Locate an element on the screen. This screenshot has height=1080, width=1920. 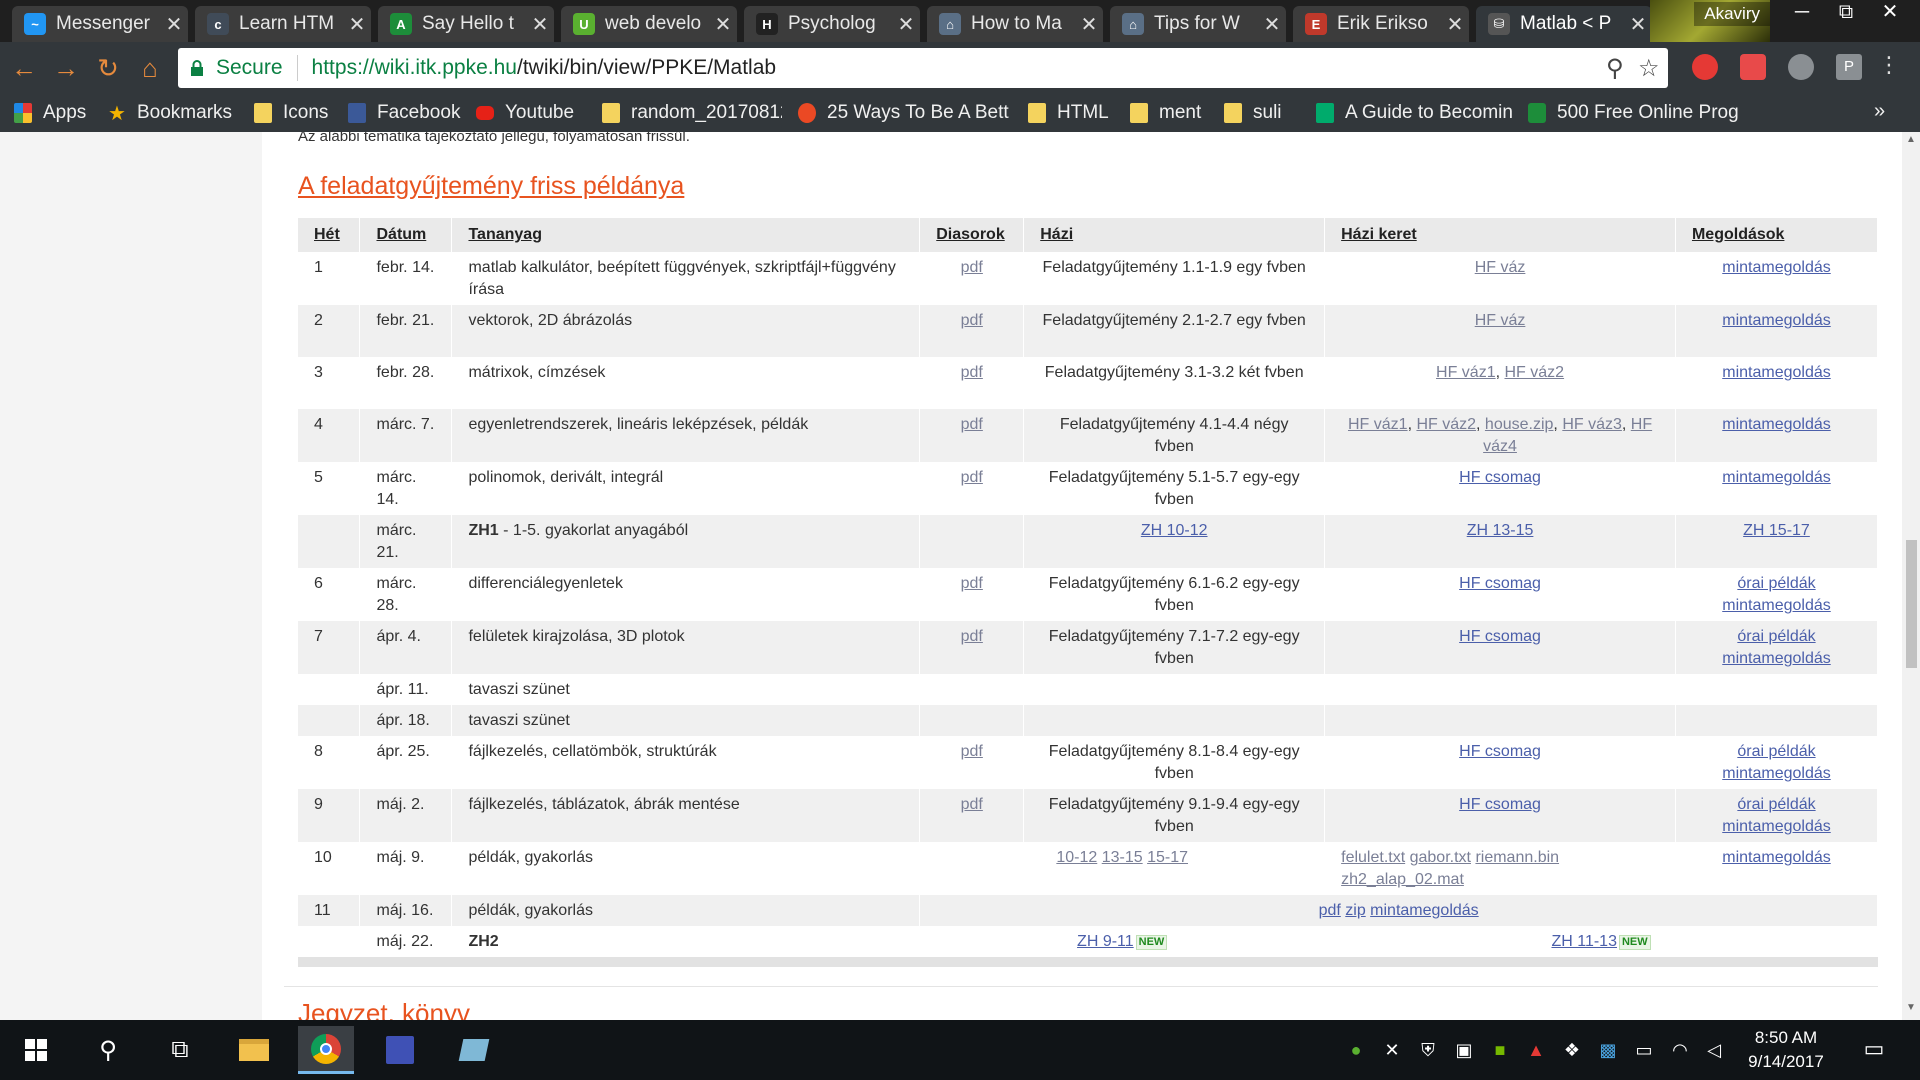
tray-satellite-icon: ✕ is located at coordinates (1392, 1050).